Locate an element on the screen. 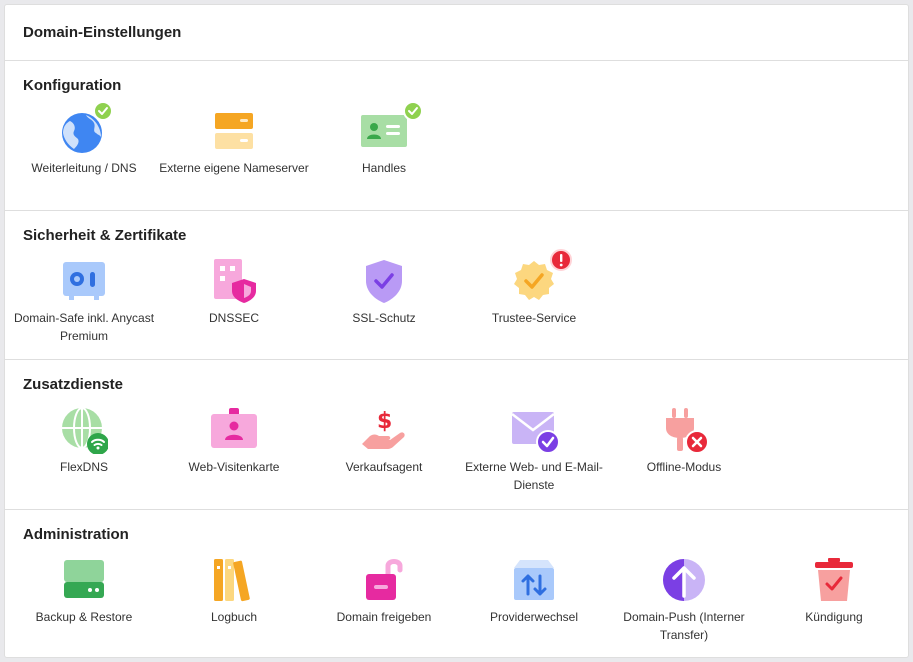 The height and width of the screenshot is (662, 913). item-ssl-schutz: SSL-Schutz is located at coordinates (384, 301).